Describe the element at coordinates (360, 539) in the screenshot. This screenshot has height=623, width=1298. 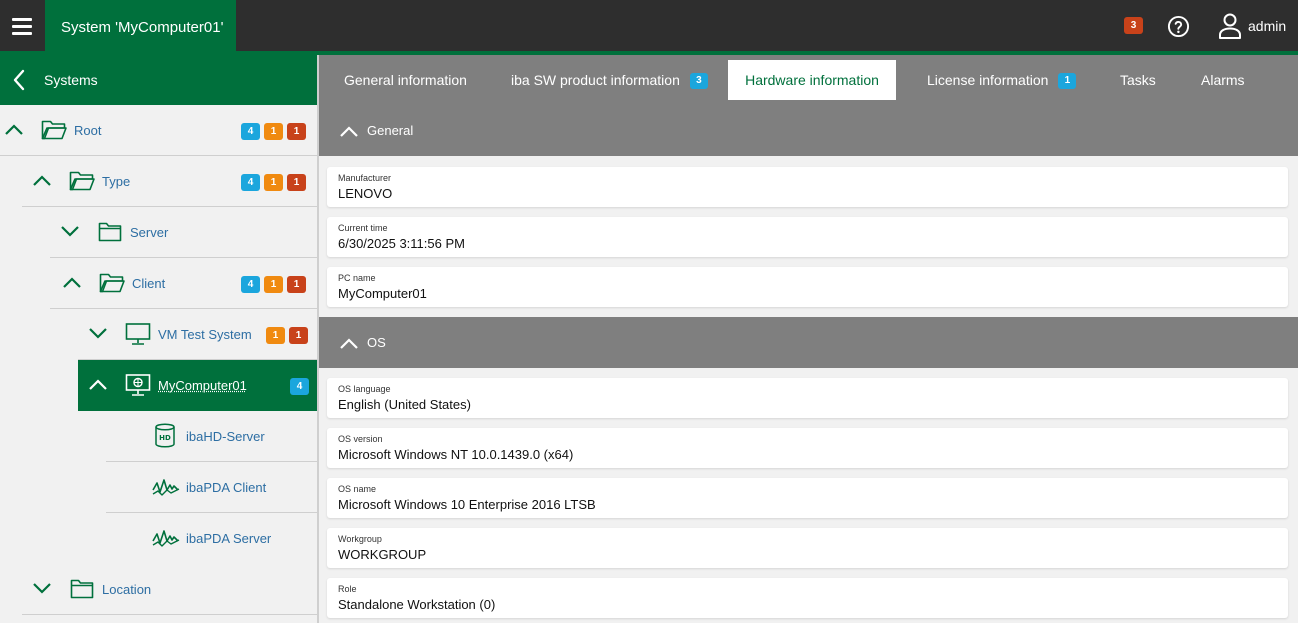
I see `field-label: Workgroup` at that location.